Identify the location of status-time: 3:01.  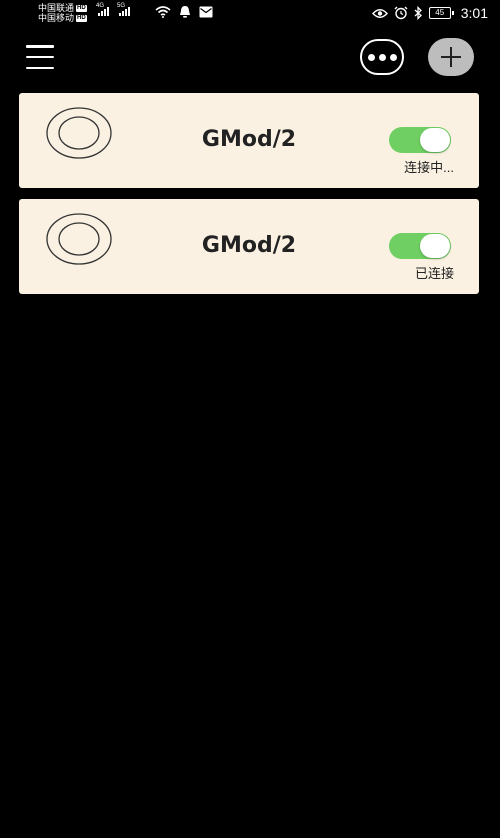
(474, 13).